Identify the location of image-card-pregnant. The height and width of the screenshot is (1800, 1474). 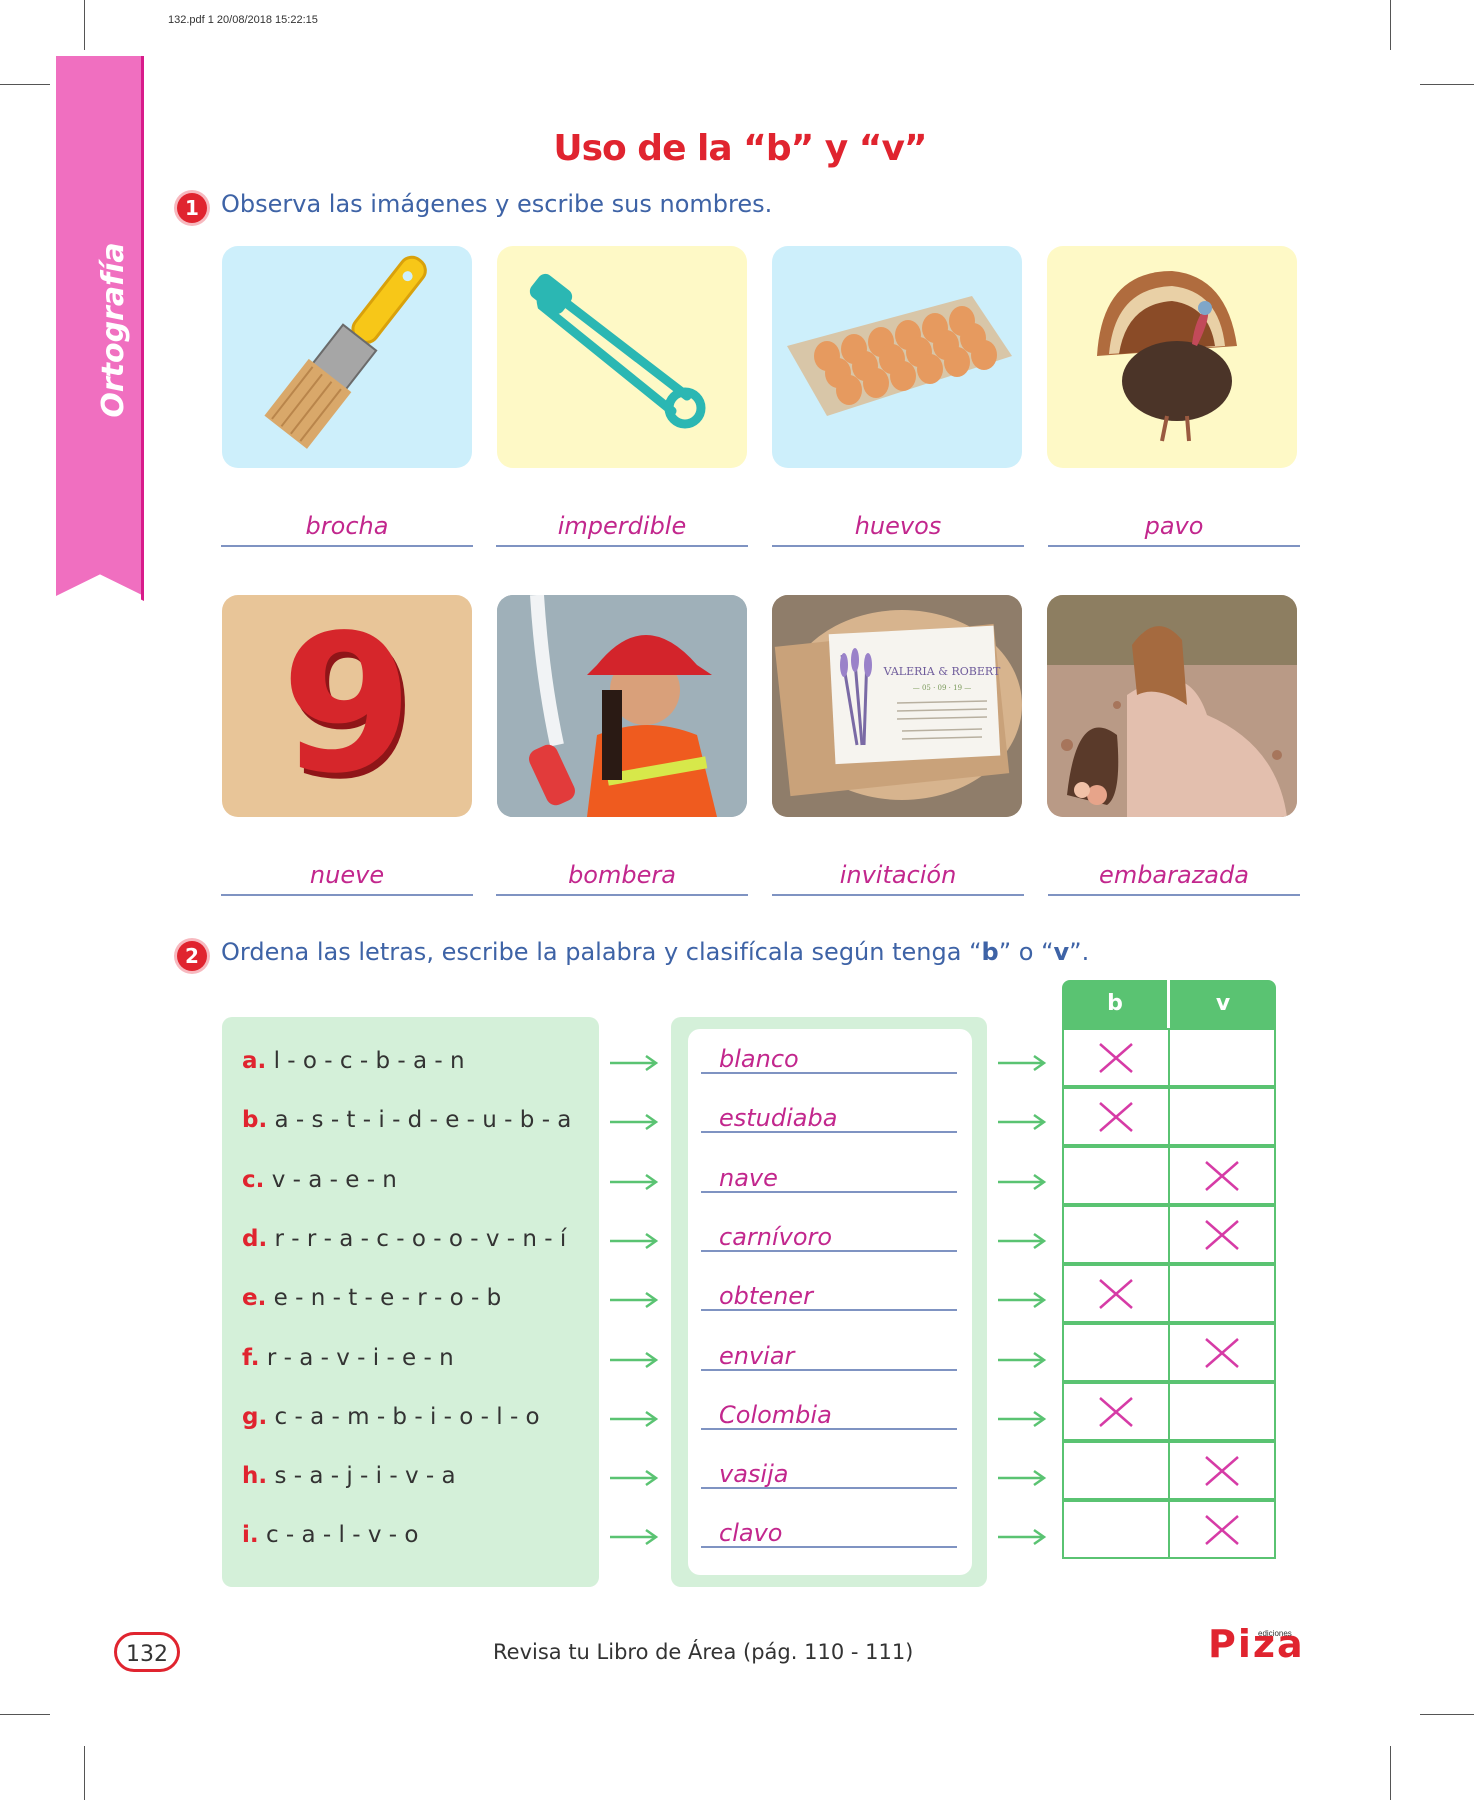
(1172, 706).